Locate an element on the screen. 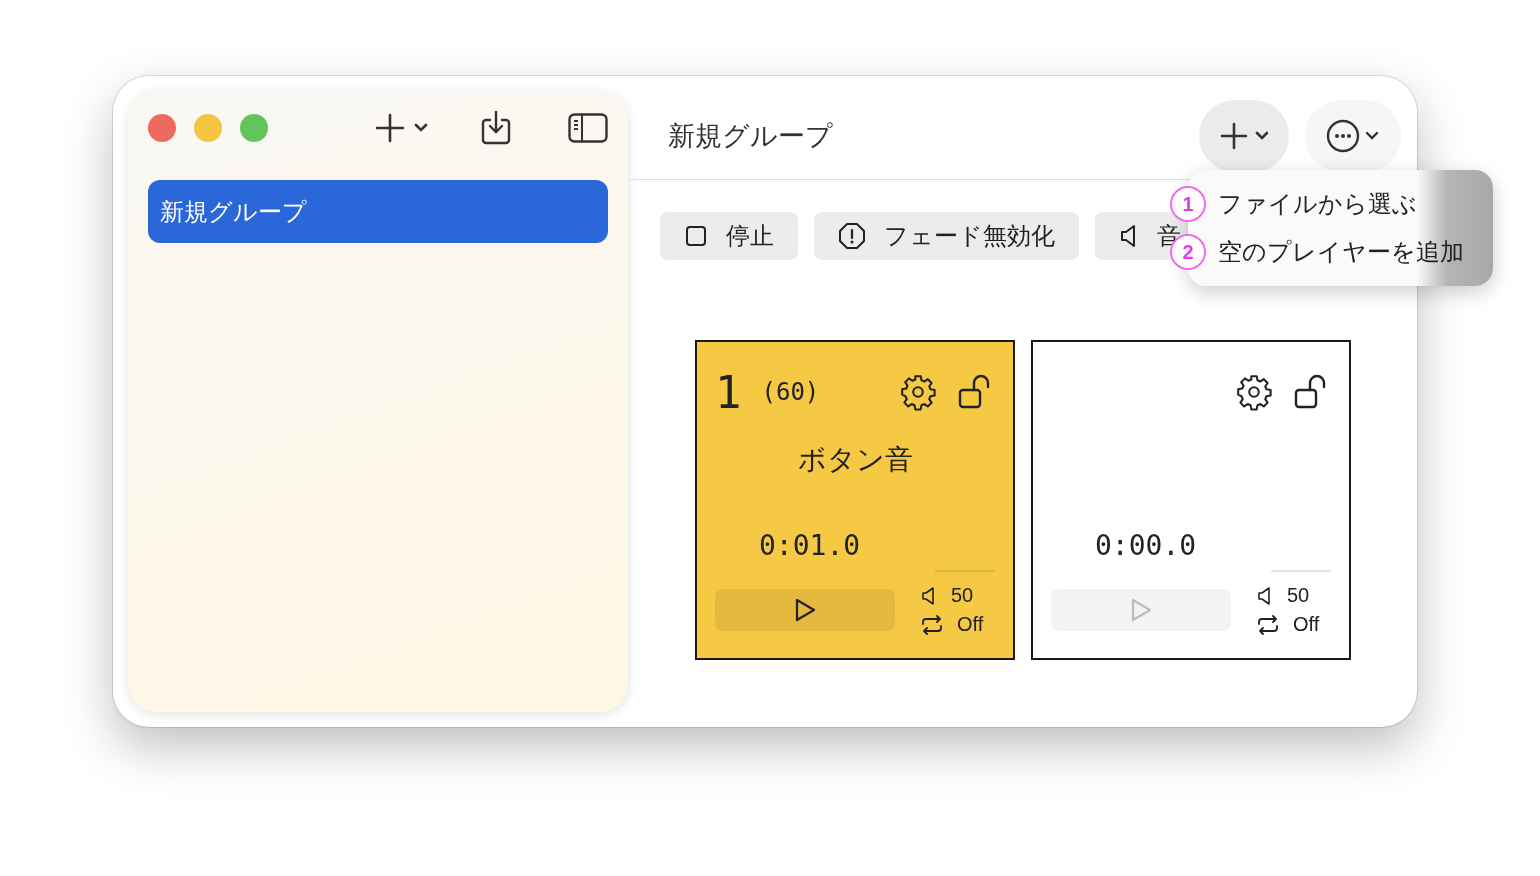  elapsed-time: 0:01.0 is located at coordinates (810, 545).